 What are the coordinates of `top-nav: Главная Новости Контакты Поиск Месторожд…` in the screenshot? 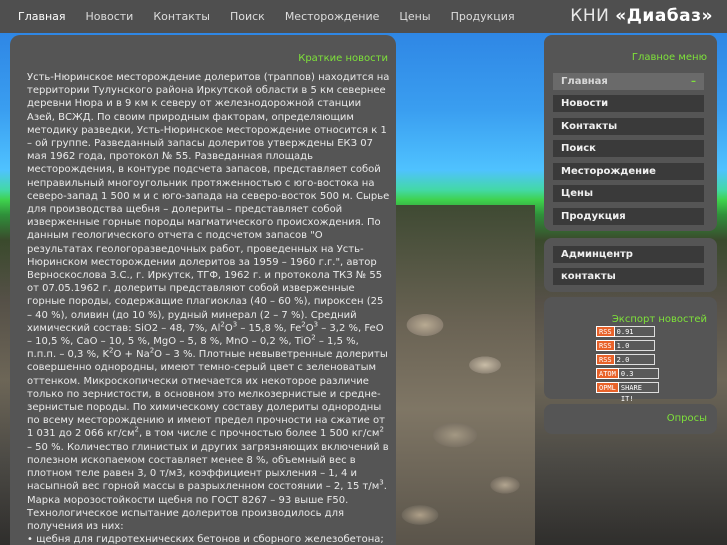 It's located at (266, 16).